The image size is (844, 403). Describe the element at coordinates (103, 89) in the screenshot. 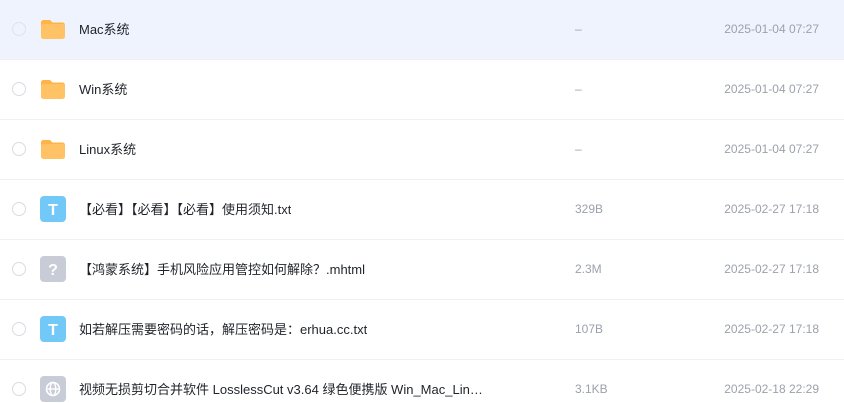

I see `file-name: Win系统` at that location.